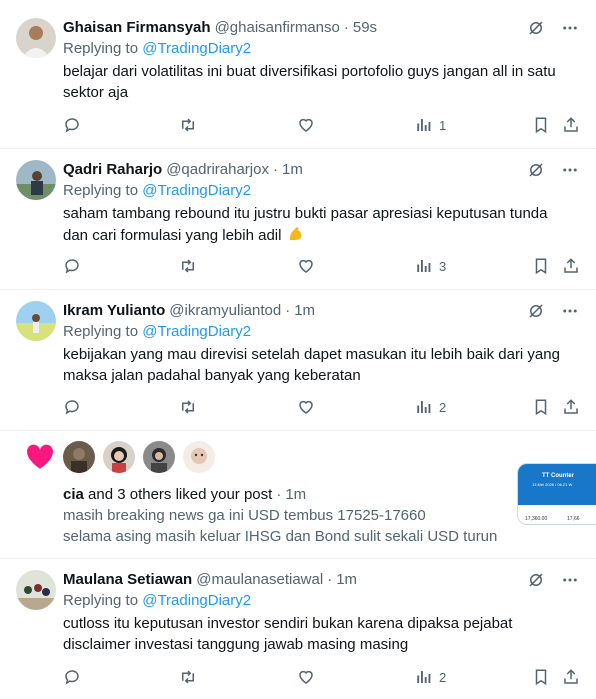  Describe the element at coordinates (430, 125) in the screenshot. I see `views-button: 1` at that location.